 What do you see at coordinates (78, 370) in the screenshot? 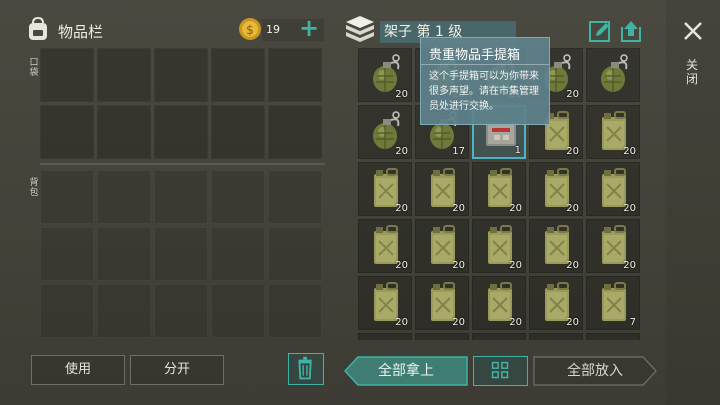
I see `use-button: 使用` at bounding box center [78, 370].